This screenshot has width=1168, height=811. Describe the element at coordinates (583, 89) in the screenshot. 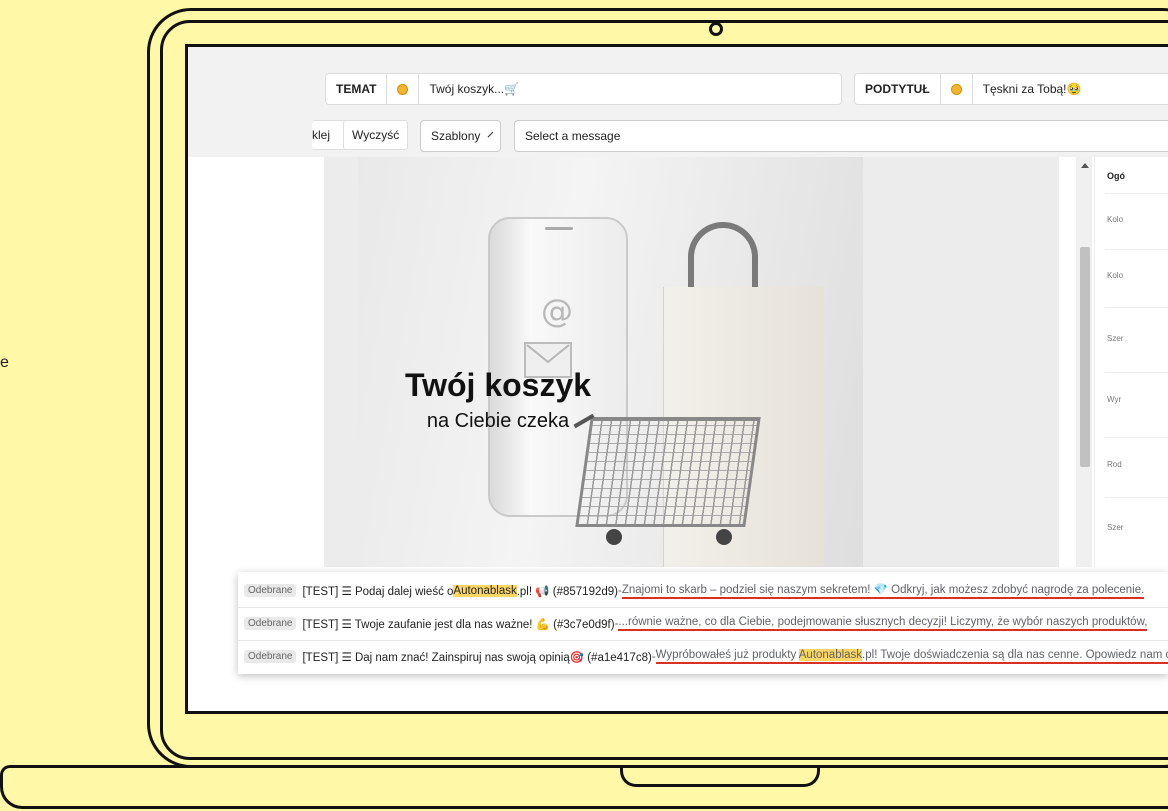

I see `subject-field: TEMAT Twój koszyk...🛒` at that location.